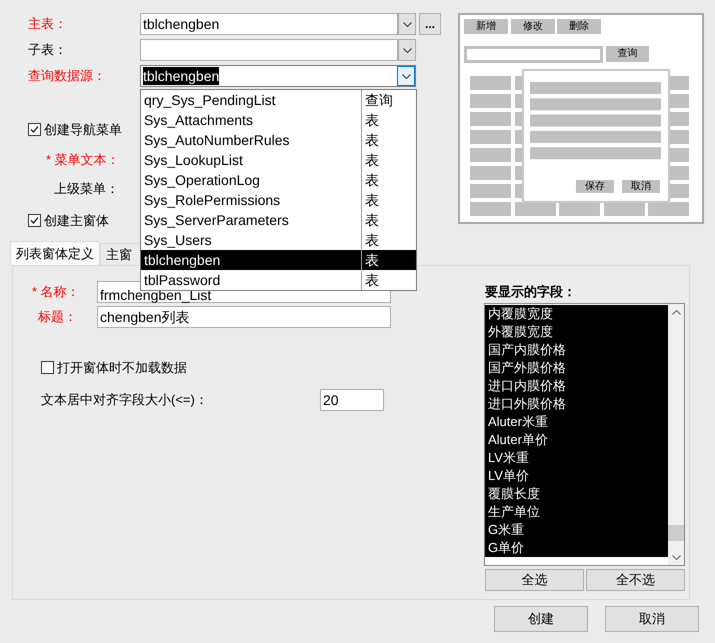  I want to click on field-label: * 菜单文本：, so click(83, 159).